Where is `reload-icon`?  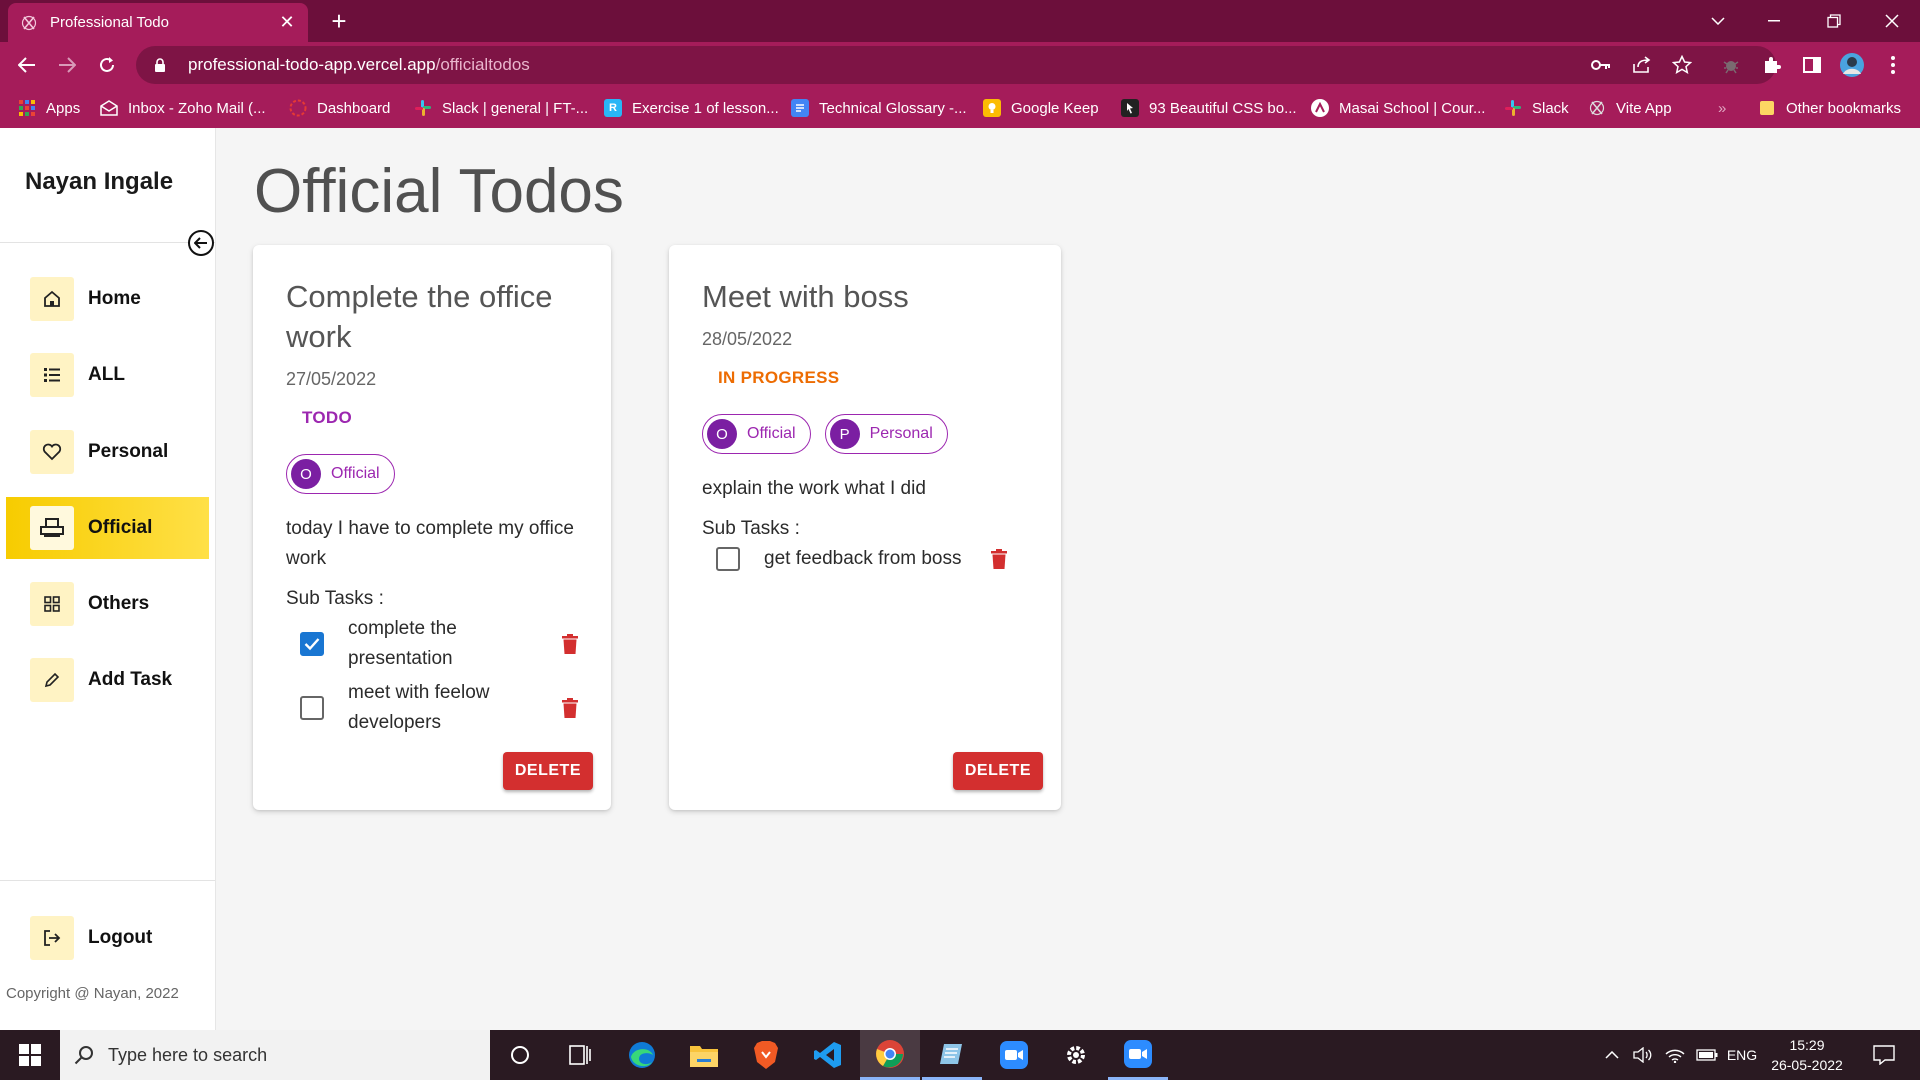
reload-icon is located at coordinates (107, 65).